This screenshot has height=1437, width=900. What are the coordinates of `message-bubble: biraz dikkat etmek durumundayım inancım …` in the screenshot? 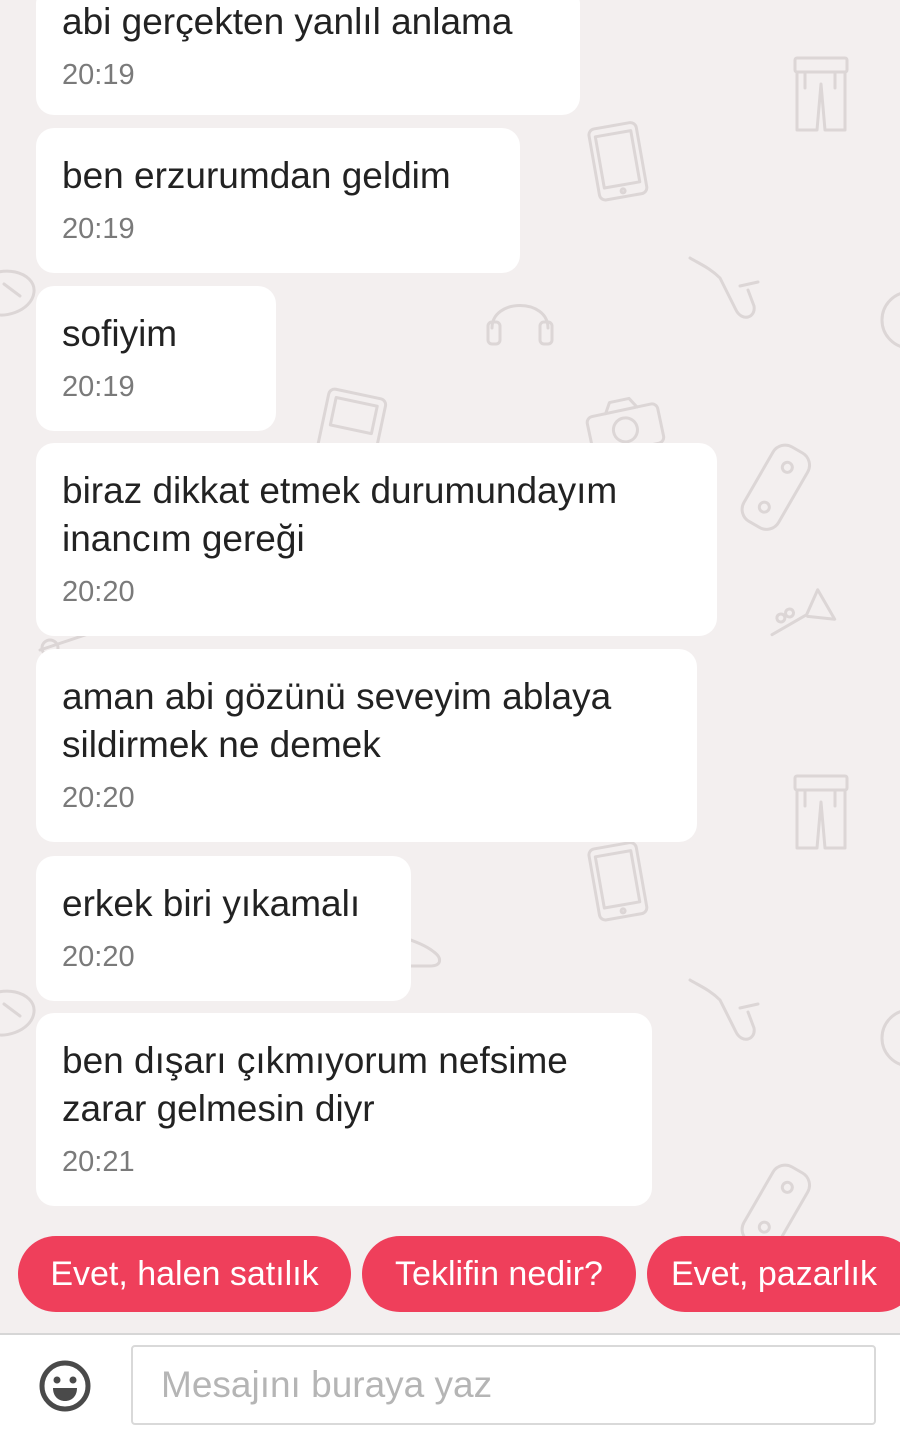 It's located at (376, 539).